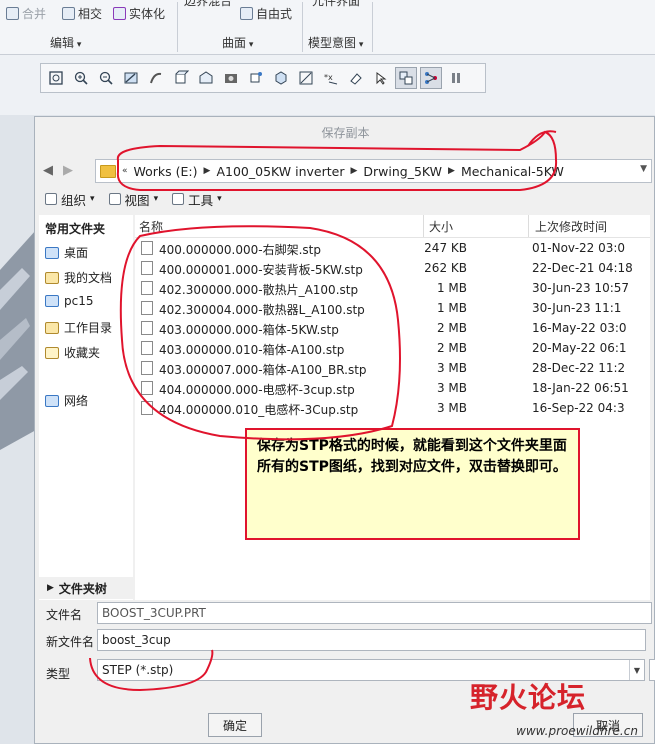 The height and width of the screenshot is (744, 655). What do you see at coordinates (131, 78) in the screenshot?
I see `repaint-icon` at bounding box center [131, 78].